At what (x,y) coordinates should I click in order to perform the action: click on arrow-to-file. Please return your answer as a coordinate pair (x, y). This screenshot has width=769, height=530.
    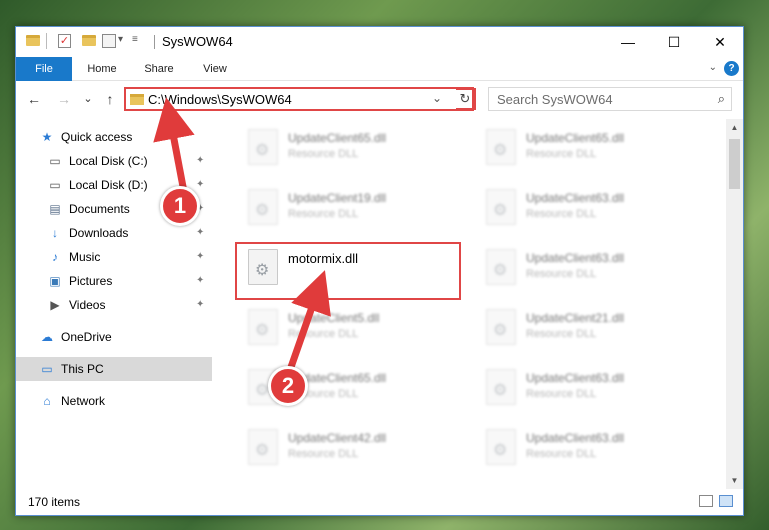
    Looking at the image, I should click on (308, 321).